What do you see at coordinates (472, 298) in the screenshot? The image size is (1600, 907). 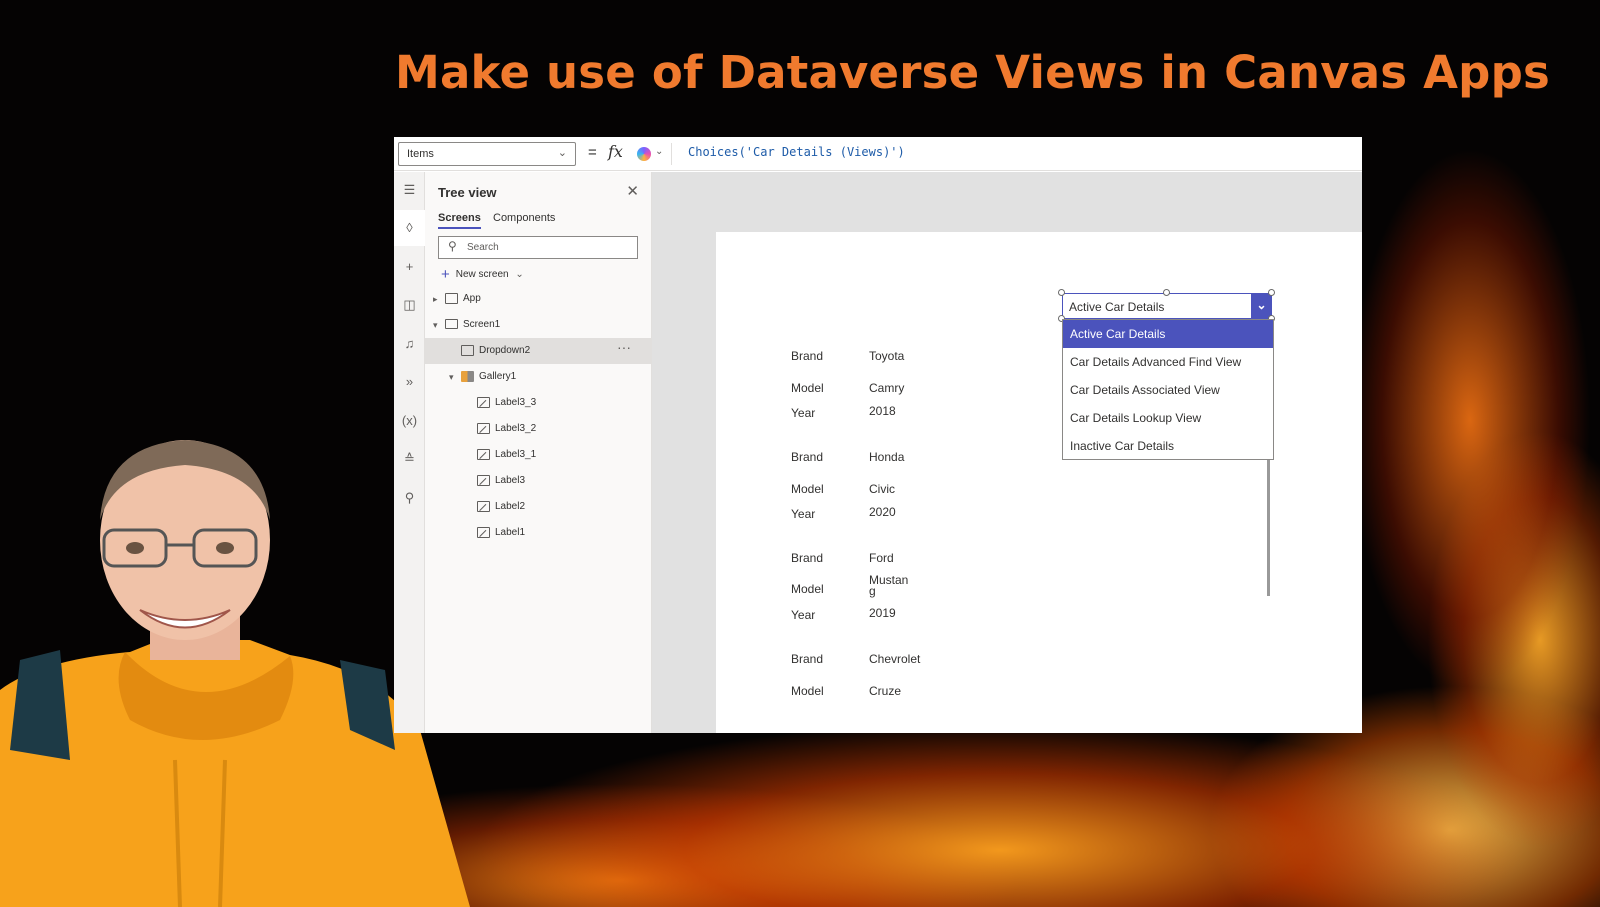 I see `tree-node-label: App` at bounding box center [472, 298].